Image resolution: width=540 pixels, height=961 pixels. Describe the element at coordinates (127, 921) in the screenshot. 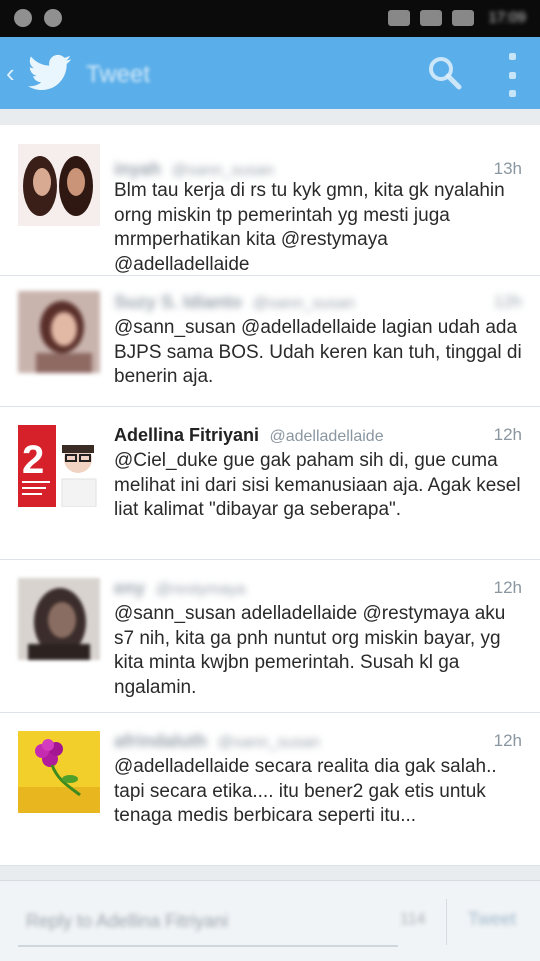

I see `reply-placeholder: Reply to Adellina Fitriyani` at that location.